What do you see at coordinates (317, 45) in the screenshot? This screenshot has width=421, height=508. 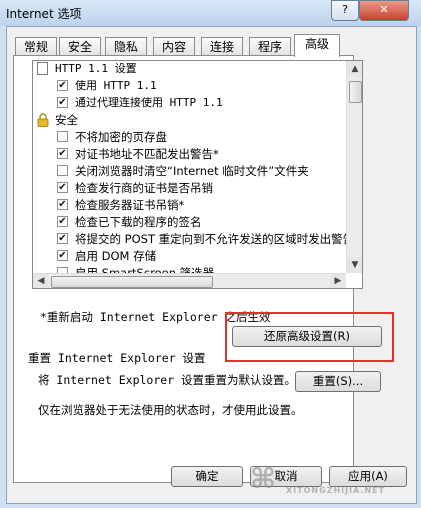 I see `tab-advanced: 高级` at bounding box center [317, 45].